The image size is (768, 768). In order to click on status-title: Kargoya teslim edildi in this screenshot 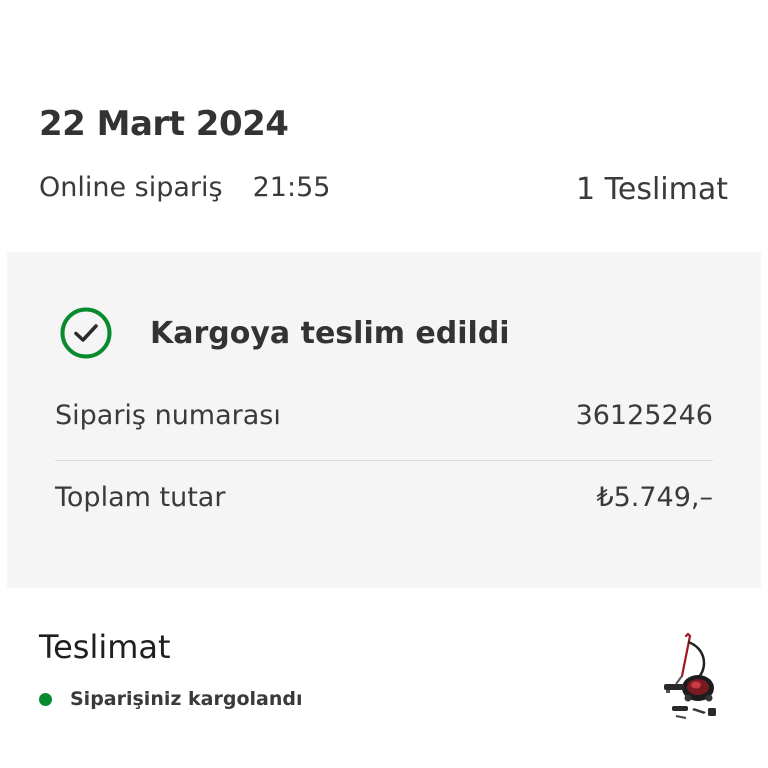, I will do `click(330, 333)`.